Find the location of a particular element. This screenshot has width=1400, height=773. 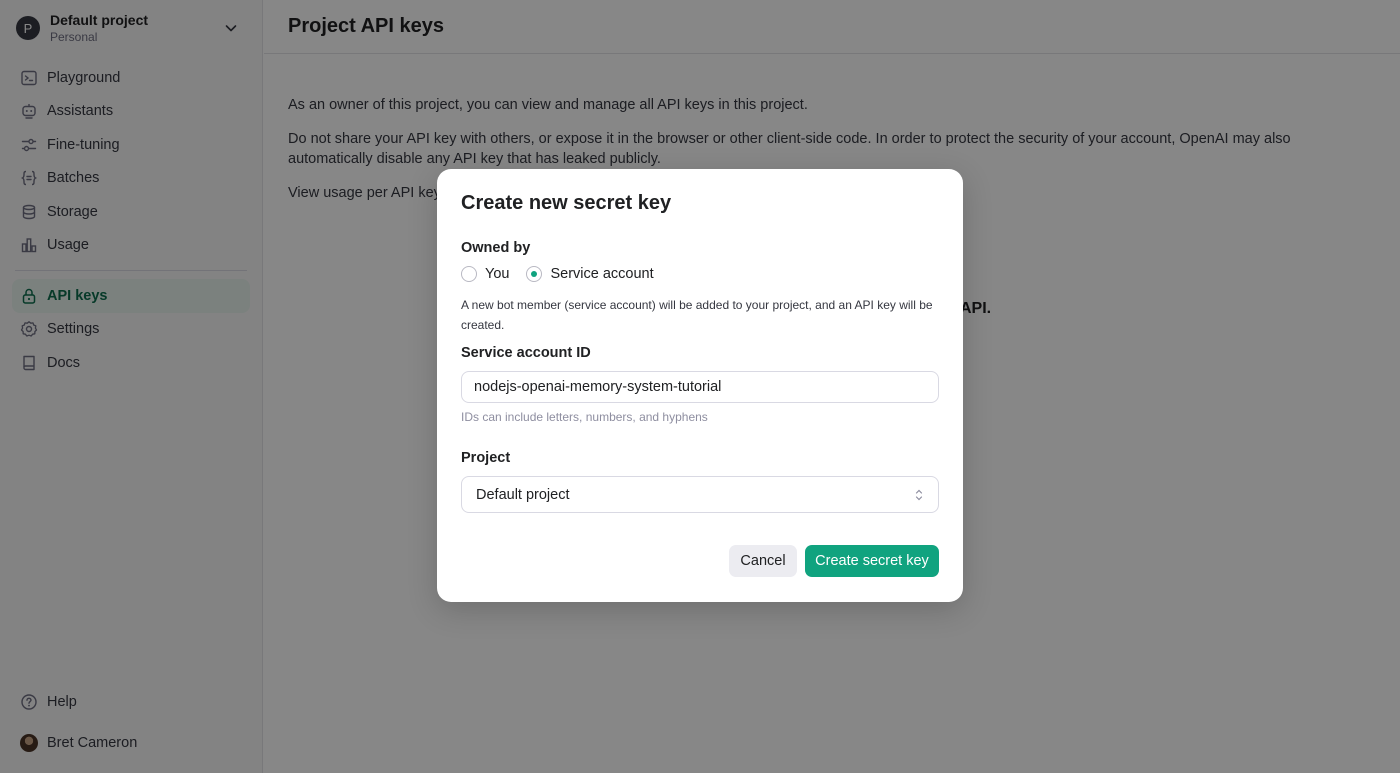

project-select-value: Default project is located at coordinates (523, 494).